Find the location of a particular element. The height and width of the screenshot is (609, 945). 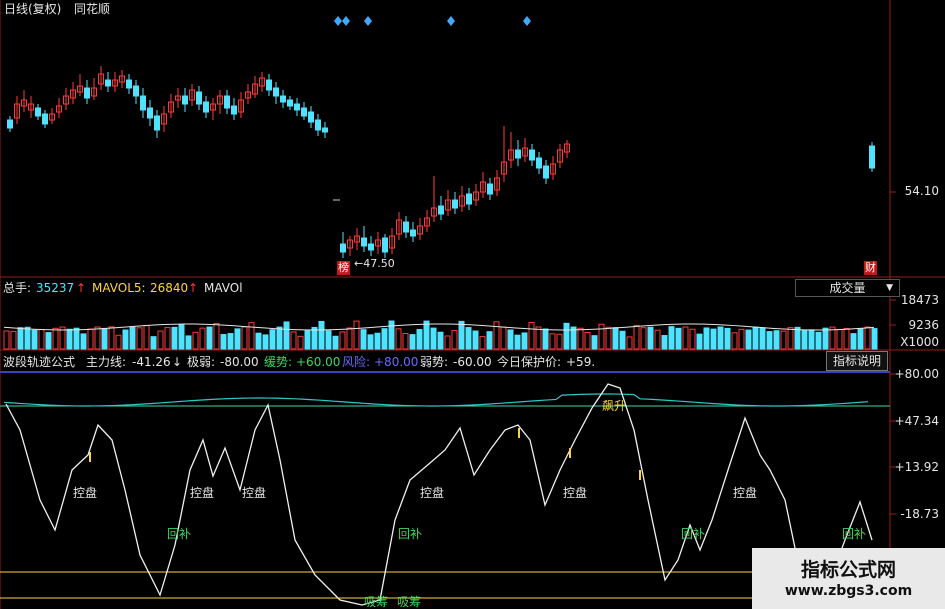

indicator-select: 成交量 ▼ is located at coordinates (847, 288).